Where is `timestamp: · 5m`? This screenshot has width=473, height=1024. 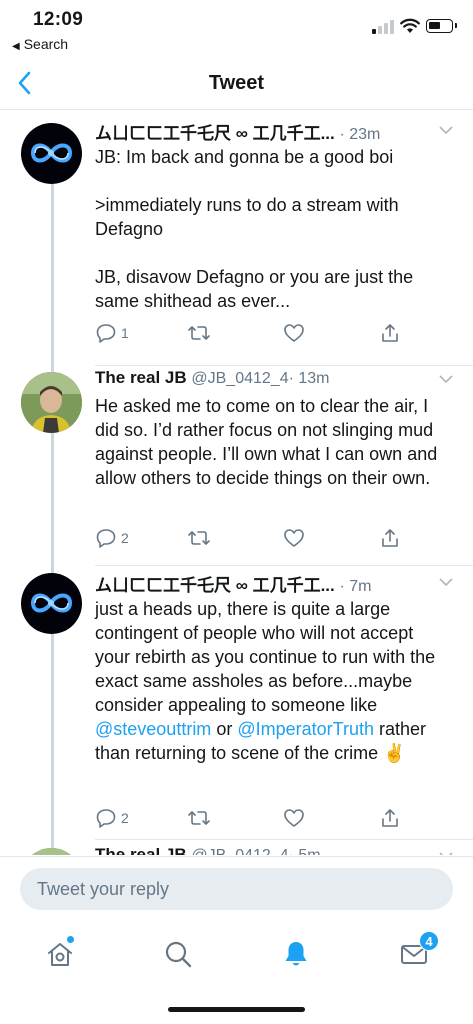 timestamp: · 5m is located at coordinates (305, 851).